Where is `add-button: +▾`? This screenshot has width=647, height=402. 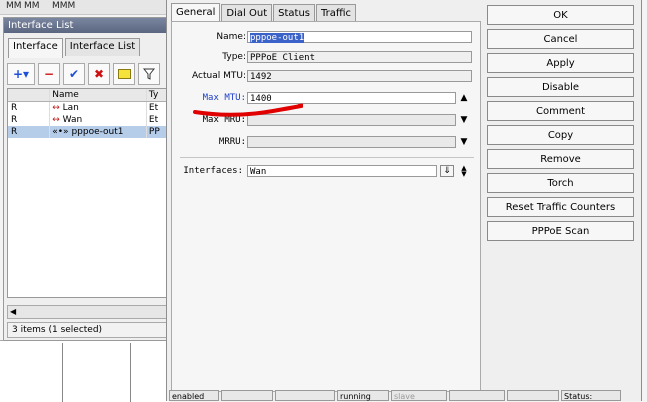 add-button: +▾ is located at coordinates (21, 74).